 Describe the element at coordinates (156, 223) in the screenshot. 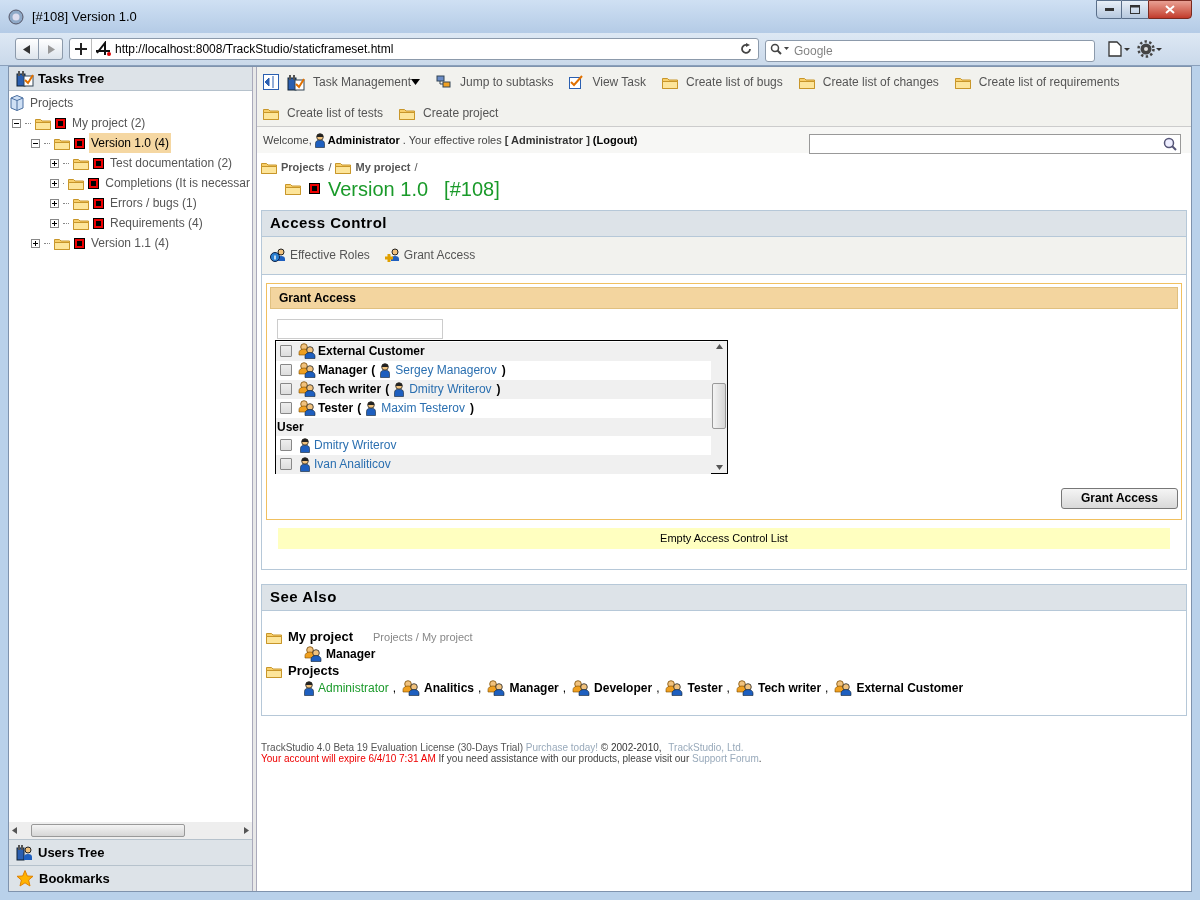

I see `tree-item: Requirements (4)` at that location.